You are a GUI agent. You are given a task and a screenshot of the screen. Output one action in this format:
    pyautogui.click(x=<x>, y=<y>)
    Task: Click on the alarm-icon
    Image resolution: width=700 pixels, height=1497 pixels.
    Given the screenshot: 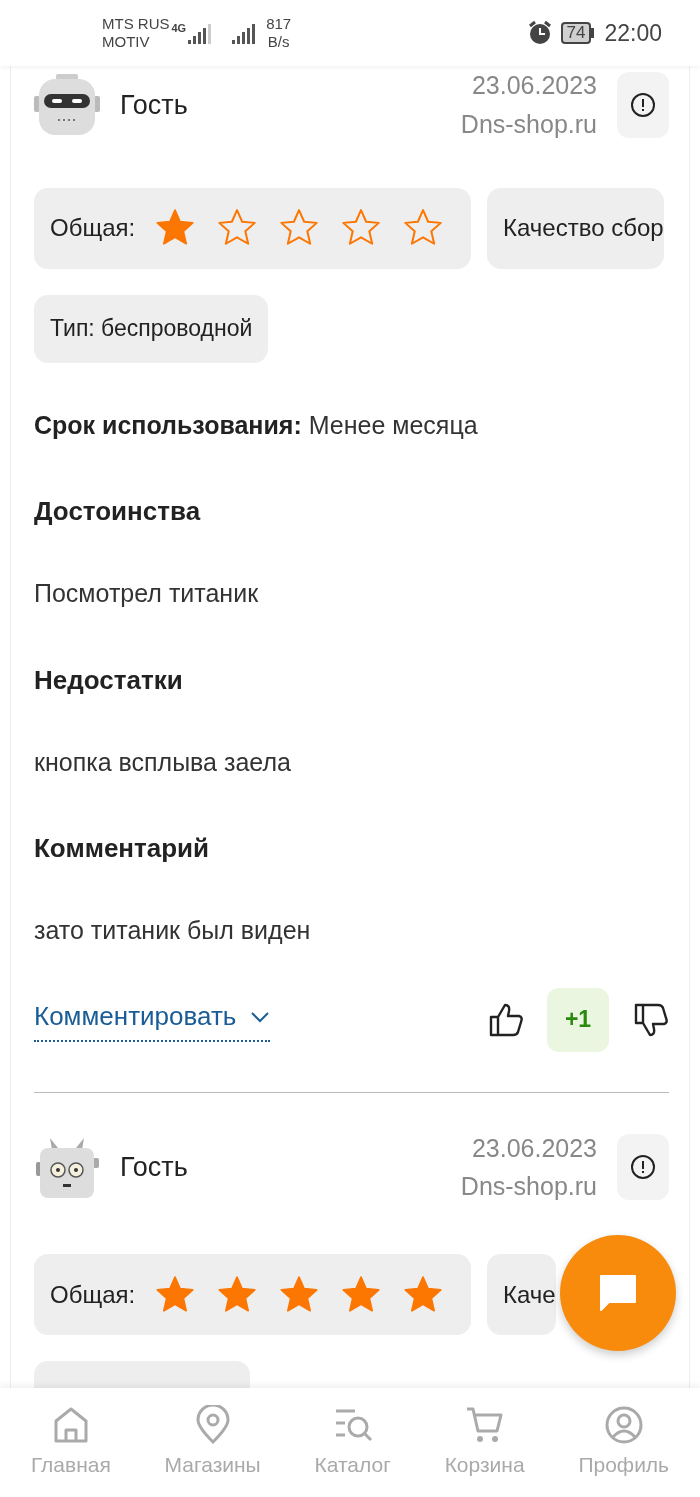 What is the action you would take?
    pyautogui.click(x=539, y=33)
    